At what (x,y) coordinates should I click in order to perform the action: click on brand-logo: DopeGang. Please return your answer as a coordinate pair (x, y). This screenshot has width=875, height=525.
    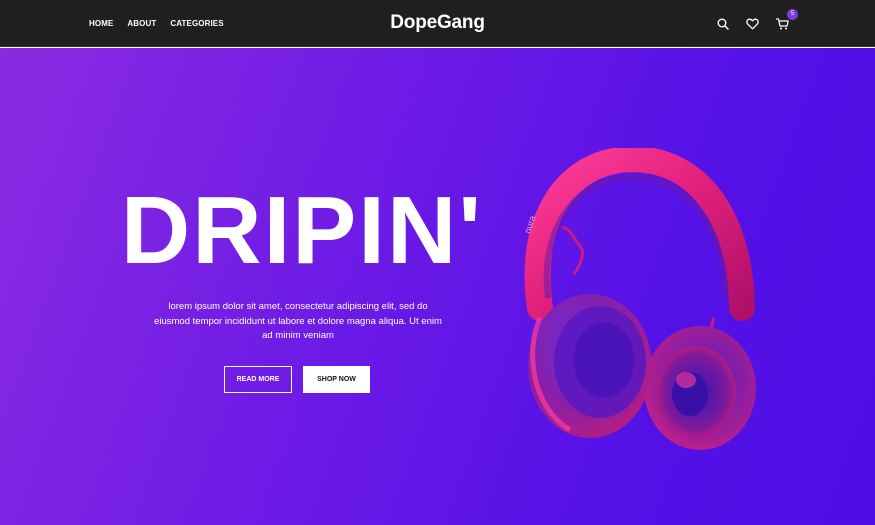
    Looking at the image, I should click on (437, 22).